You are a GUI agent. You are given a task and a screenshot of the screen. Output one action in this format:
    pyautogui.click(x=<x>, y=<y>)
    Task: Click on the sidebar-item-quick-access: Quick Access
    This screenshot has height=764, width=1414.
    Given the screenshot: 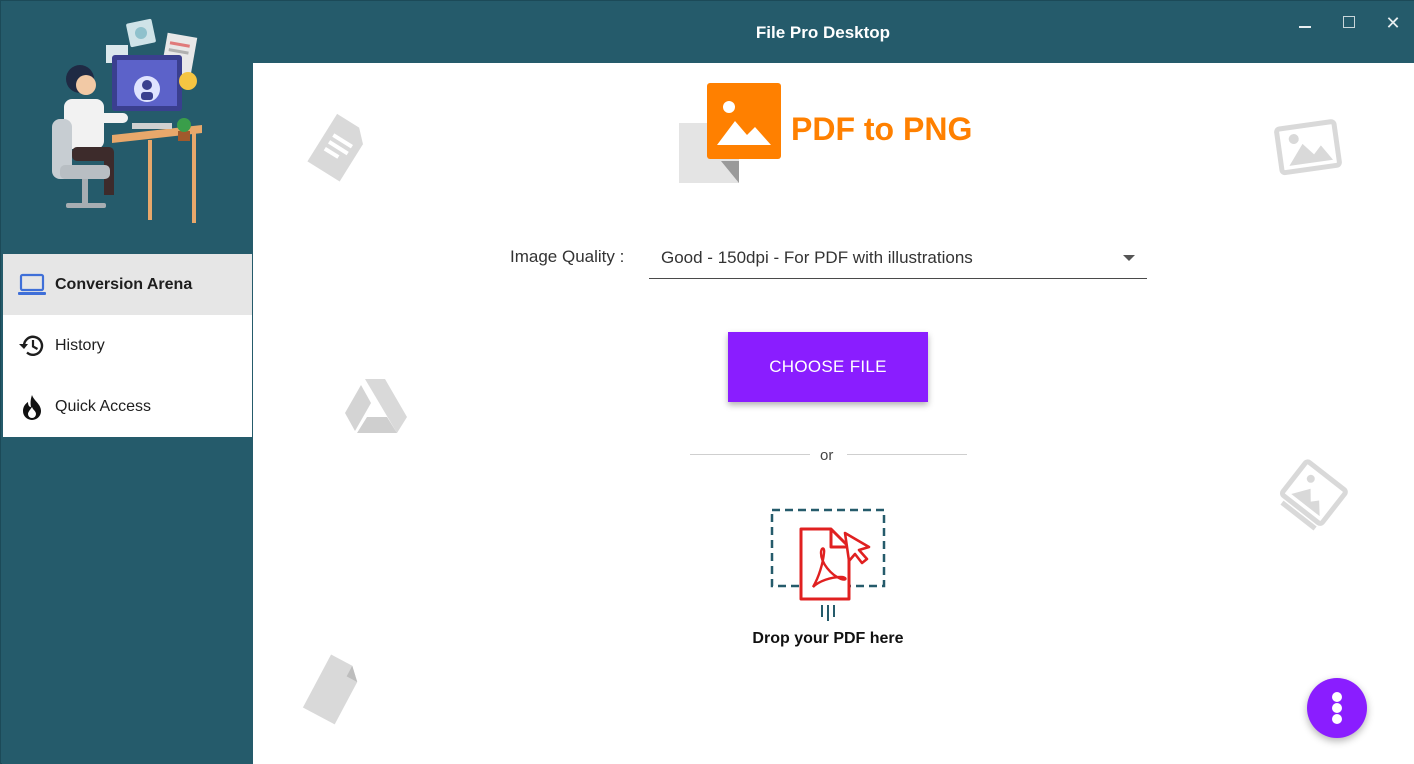 What is the action you would take?
    pyautogui.click(x=127, y=406)
    